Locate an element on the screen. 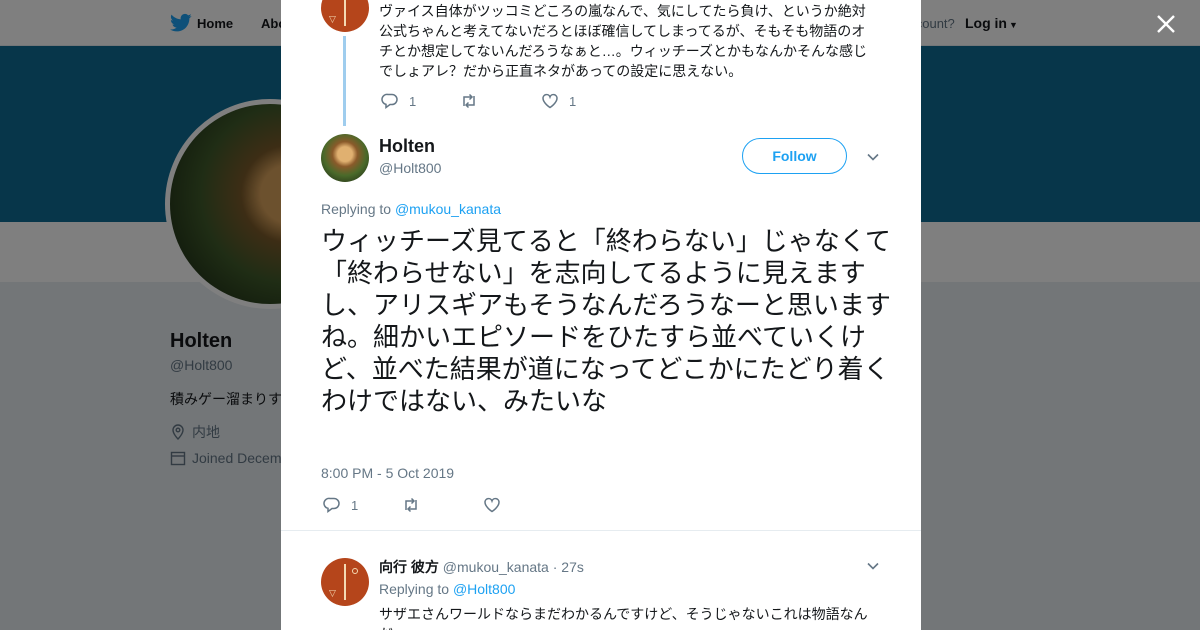  reply-replying-to-line: Replying to @Holt800 is located at coordinates (447, 589).